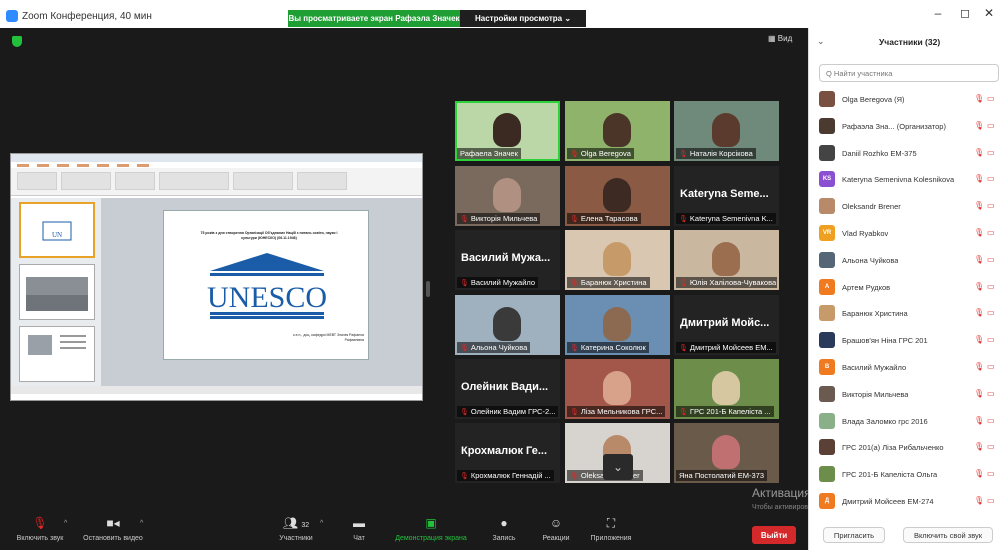 Image resolution: width=999 pixels, height=550 pixels. Describe the element at coordinates (904, 501) in the screenshot. I see `participant-row: Д Дмитрий Мойсеев ЕМ-274 🎙︎ ▭` at that location.